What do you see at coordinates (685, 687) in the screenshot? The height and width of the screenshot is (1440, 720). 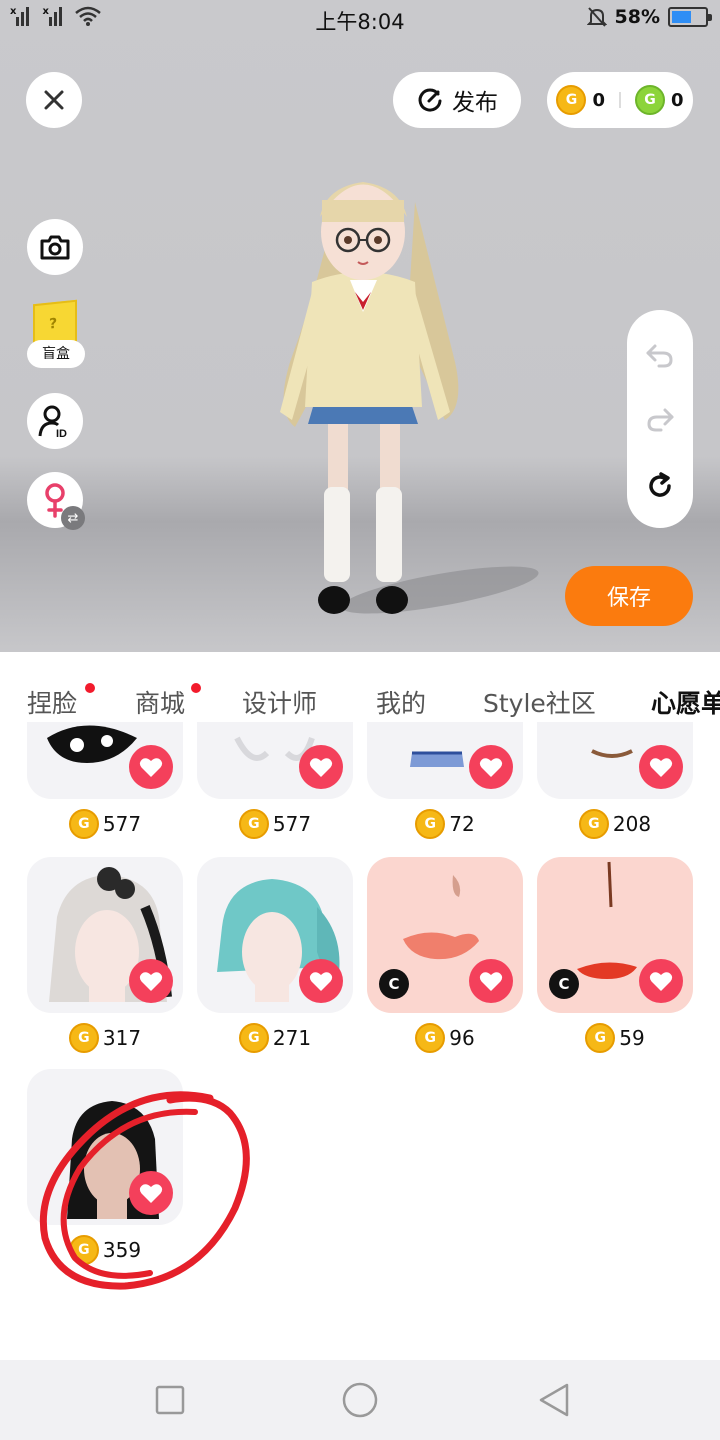 I see `tab-wishlist: 心愿单` at bounding box center [685, 687].